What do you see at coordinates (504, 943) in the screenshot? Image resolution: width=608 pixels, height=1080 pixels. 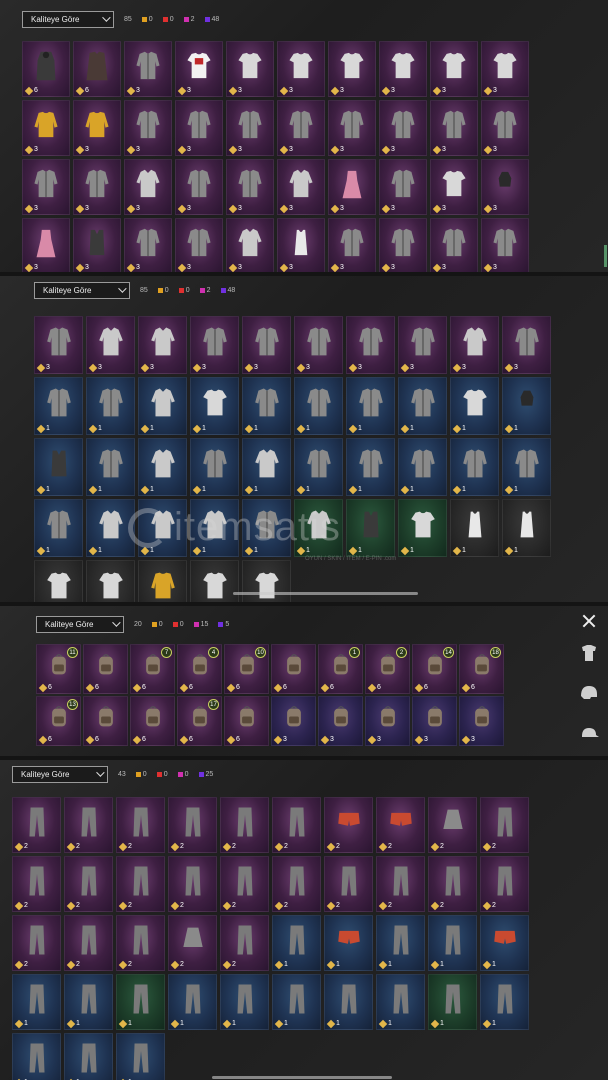 I see `inventory-item-shorts: 1` at bounding box center [504, 943].